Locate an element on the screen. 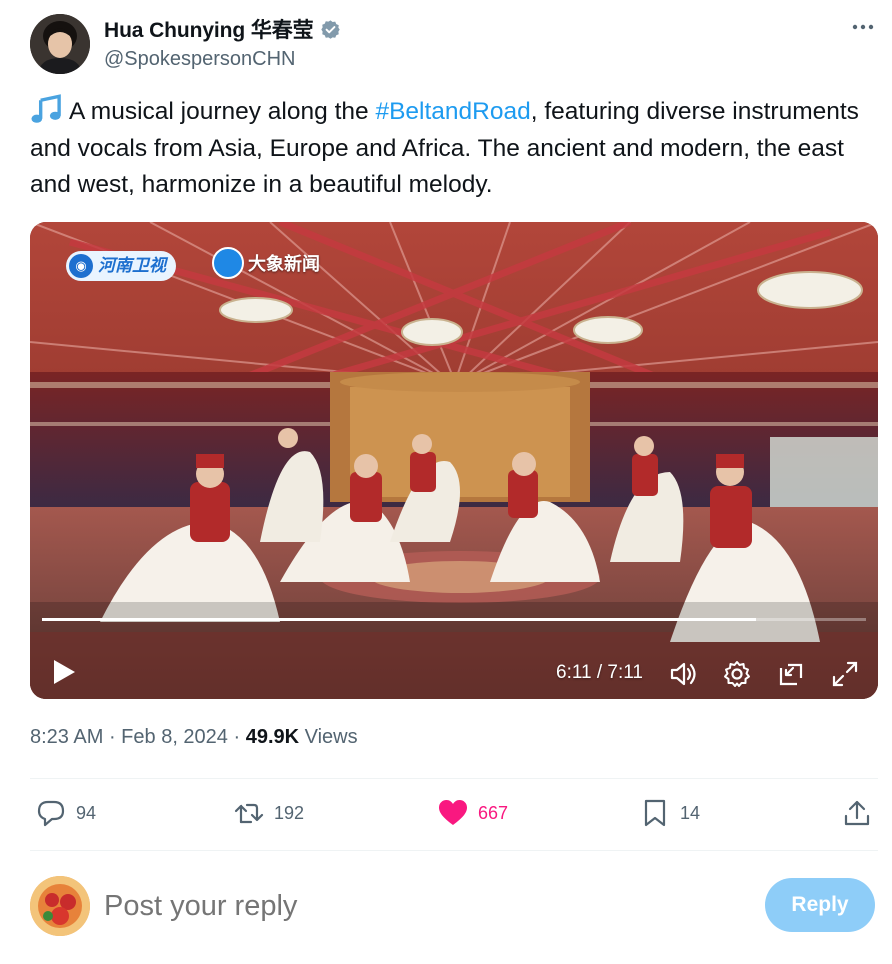 Image resolution: width=892 pixels, height=964 pixels. tweet-time: 8:23 AM is located at coordinates (66, 737).